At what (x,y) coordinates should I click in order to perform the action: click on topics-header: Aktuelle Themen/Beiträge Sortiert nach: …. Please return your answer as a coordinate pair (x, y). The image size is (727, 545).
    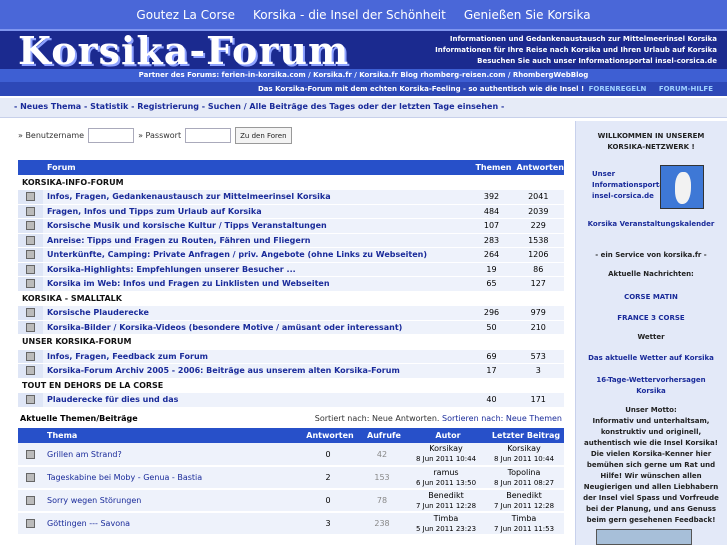
    Looking at the image, I should click on (291, 420).